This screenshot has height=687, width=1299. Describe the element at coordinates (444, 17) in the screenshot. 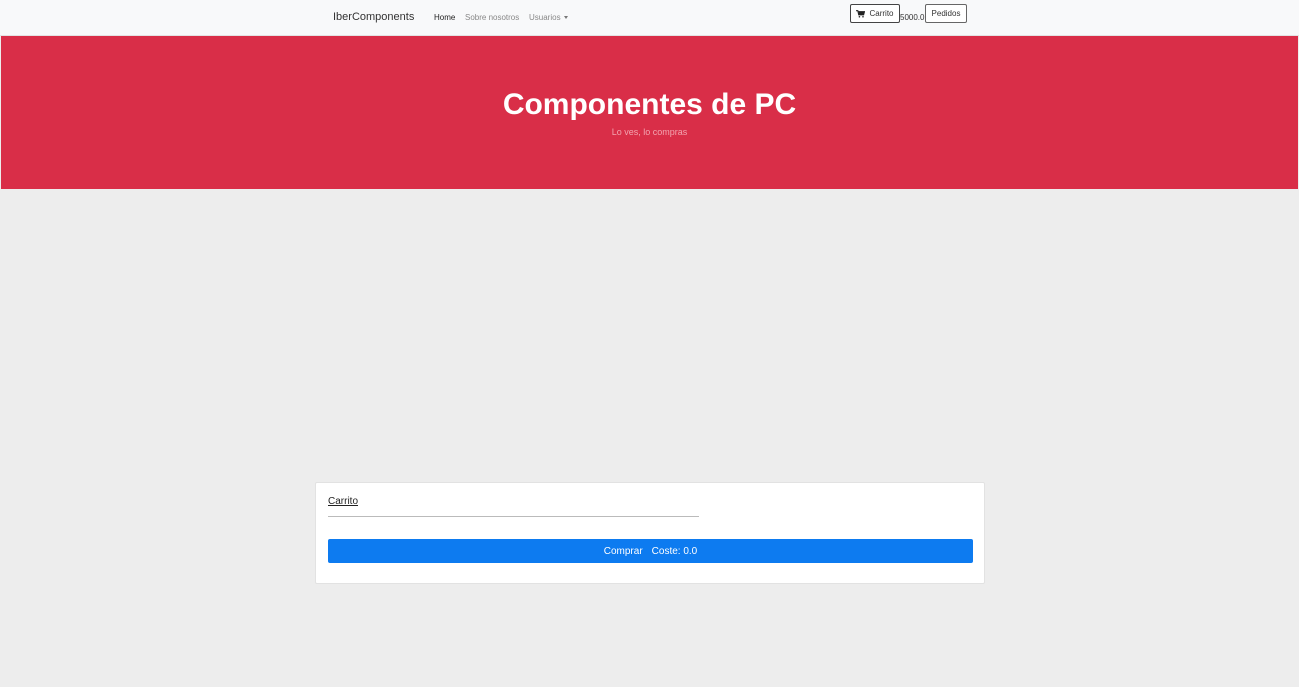

I see `nav-link-home: Home` at that location.